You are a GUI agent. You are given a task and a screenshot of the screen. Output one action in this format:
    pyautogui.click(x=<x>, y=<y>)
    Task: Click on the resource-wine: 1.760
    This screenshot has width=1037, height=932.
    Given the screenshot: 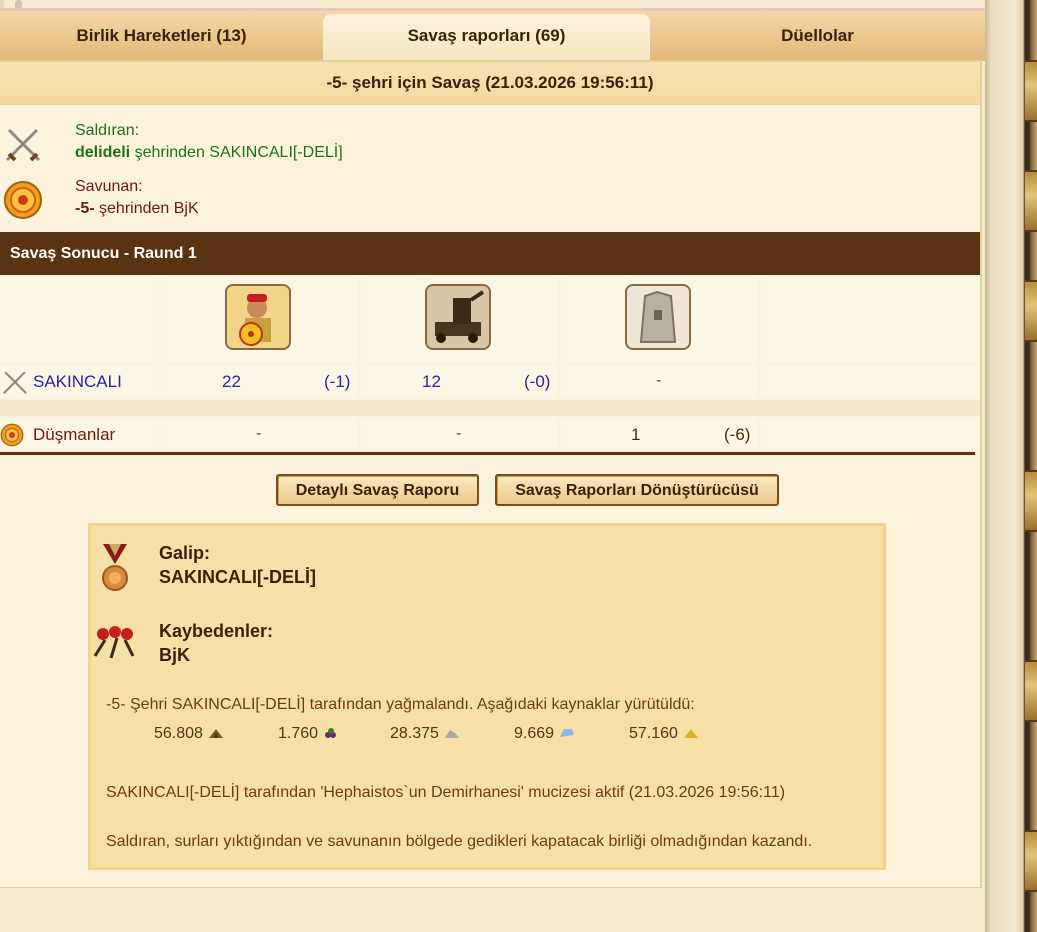 What is the action you would take?
    pyautogui.click(x=309, y=734)
    